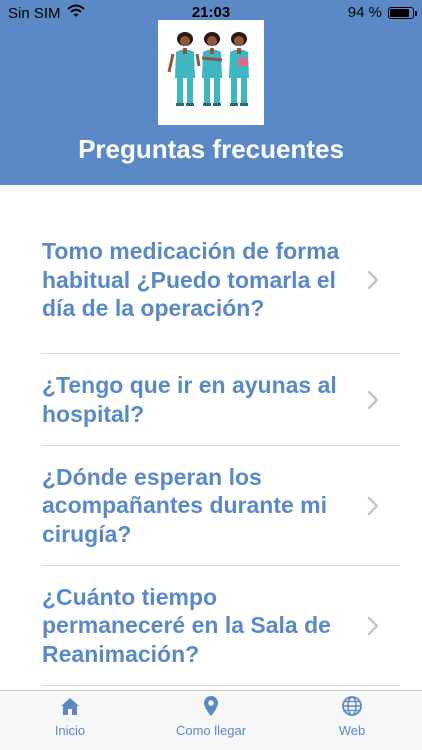 The image size is (422, 750). I want to click on battery-icon, so click(402, 12).